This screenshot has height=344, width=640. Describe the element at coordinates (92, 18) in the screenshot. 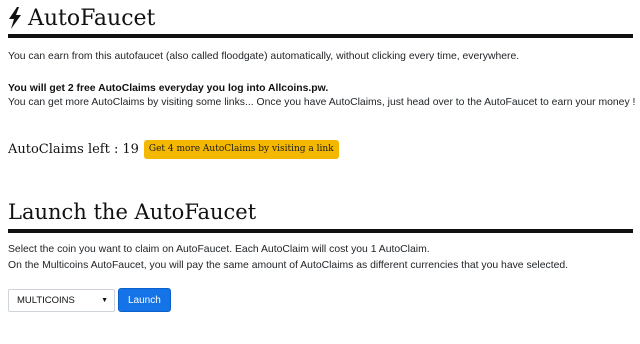

I see `page-title: AutoFaucet` at that location.